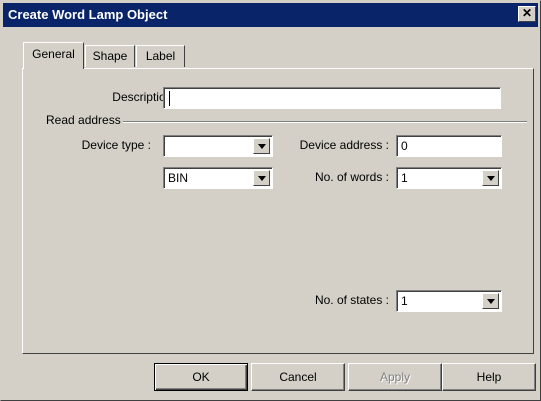 The image size is (541, 401). I want to click on num-states-dropdown: 1, so click(449, 301).